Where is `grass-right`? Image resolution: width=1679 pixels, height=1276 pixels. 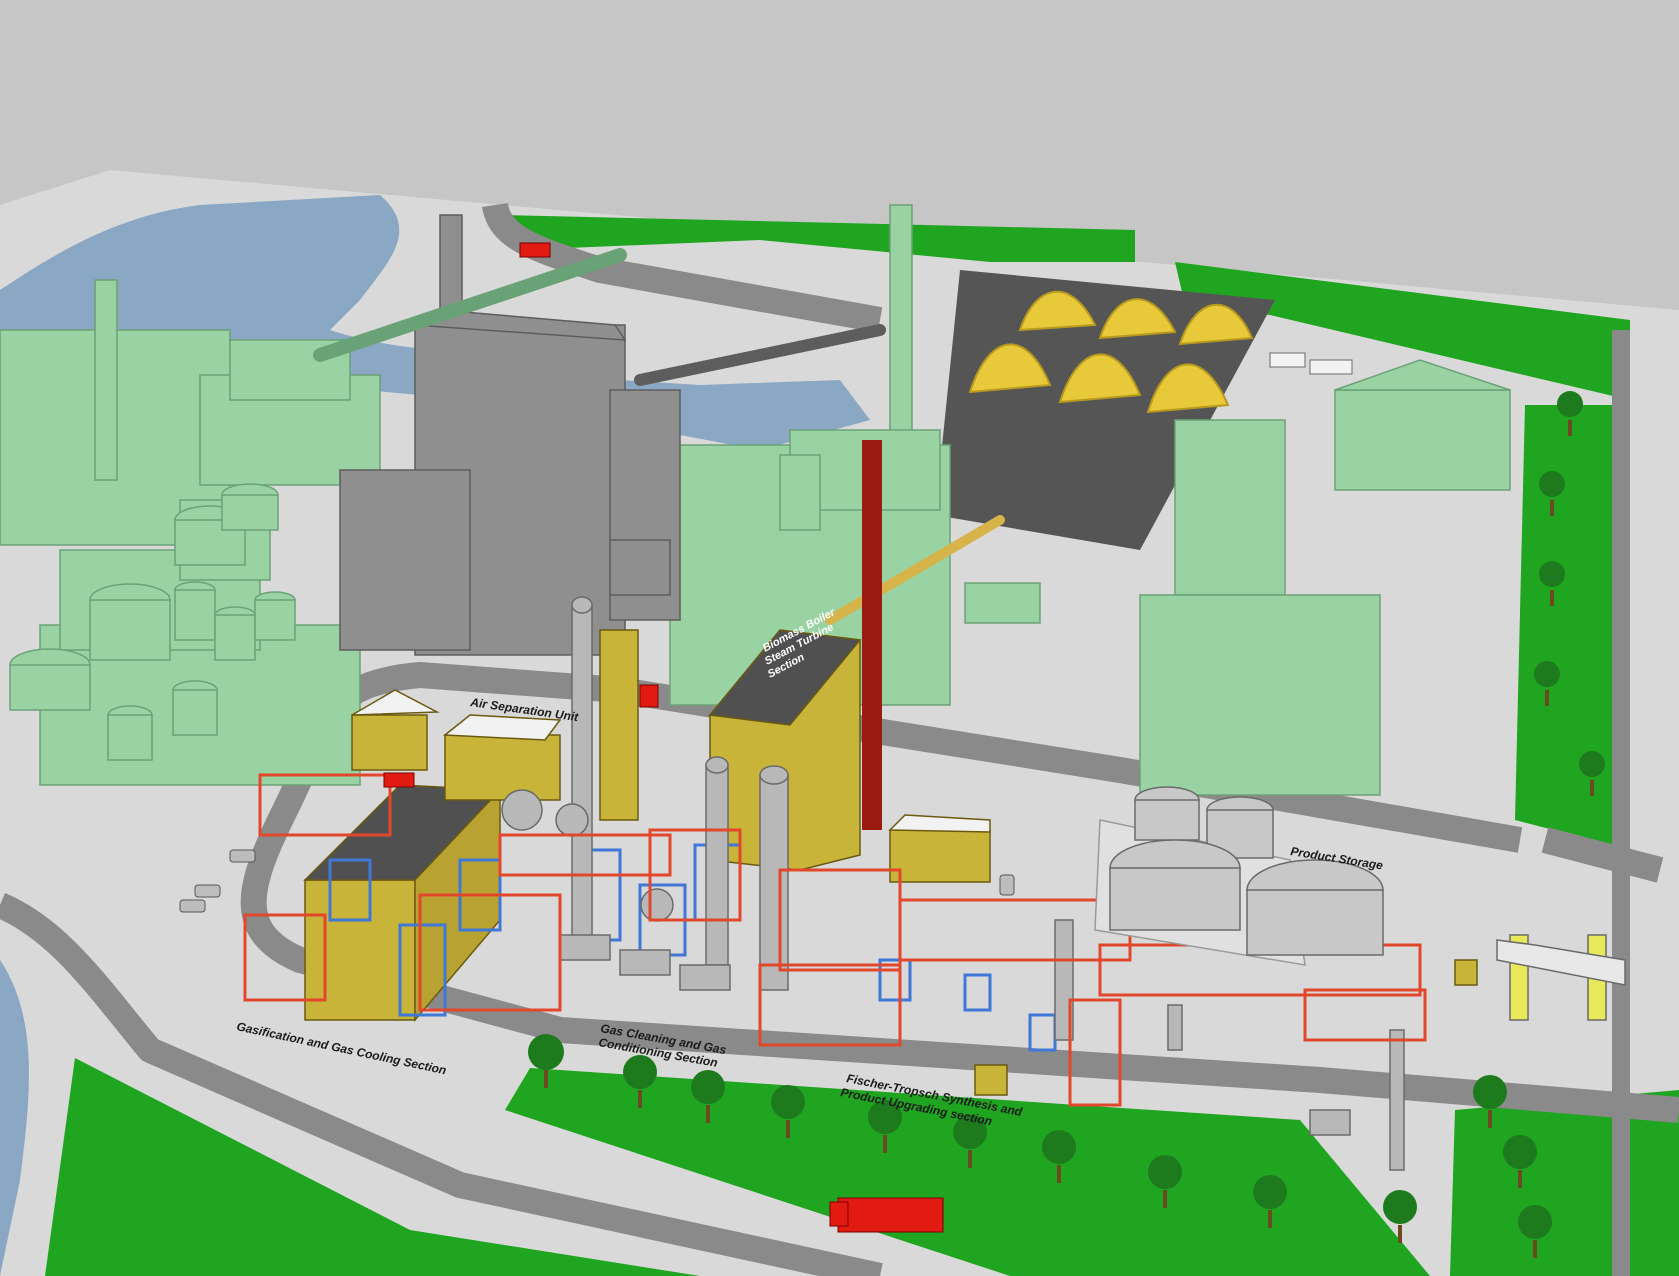
grass-right is located at coordinates (1563, 625).